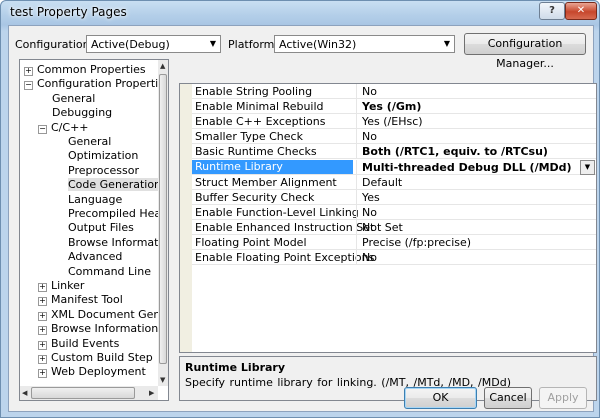 Image resolution: width=600 pixels, height=418 pixels. What do you see at coordinates (83, 393) in the screenshot?
I see `tree-horizontal-scroll-thumb` at bounding box center [83, 393].